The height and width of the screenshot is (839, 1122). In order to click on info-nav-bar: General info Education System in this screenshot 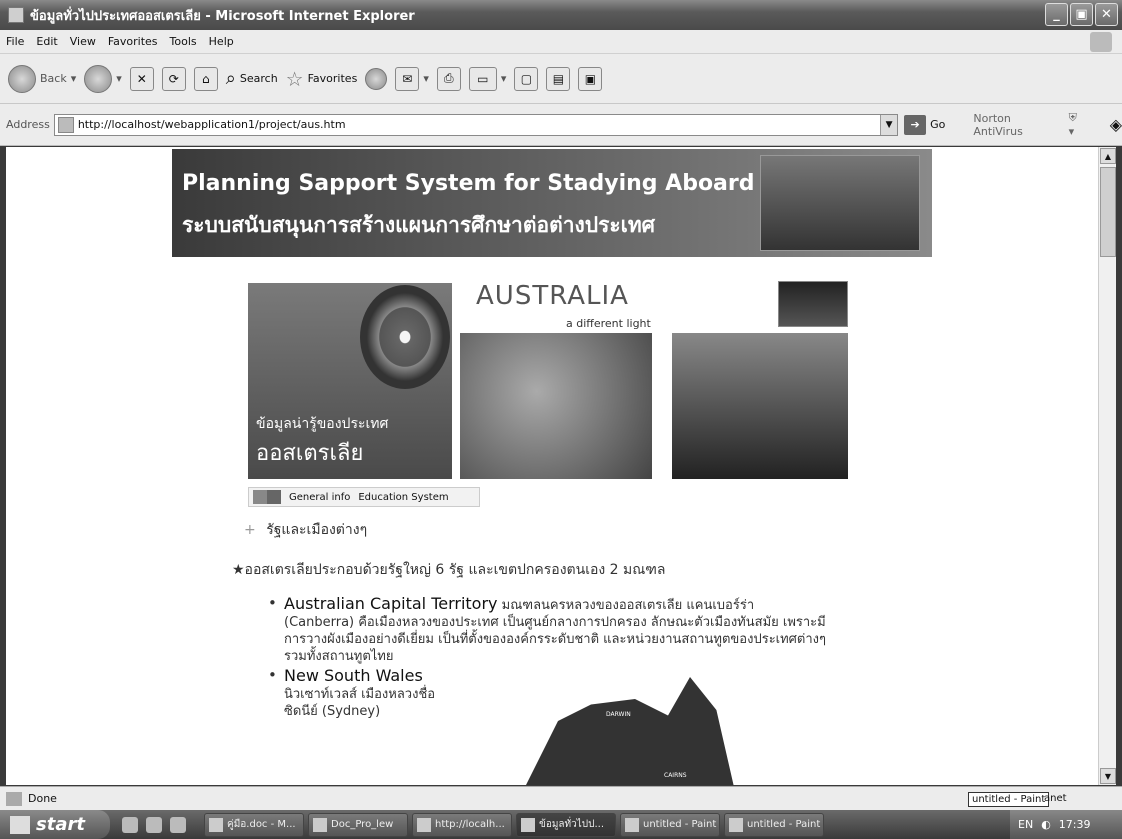, I will do `click(364, 497)`.